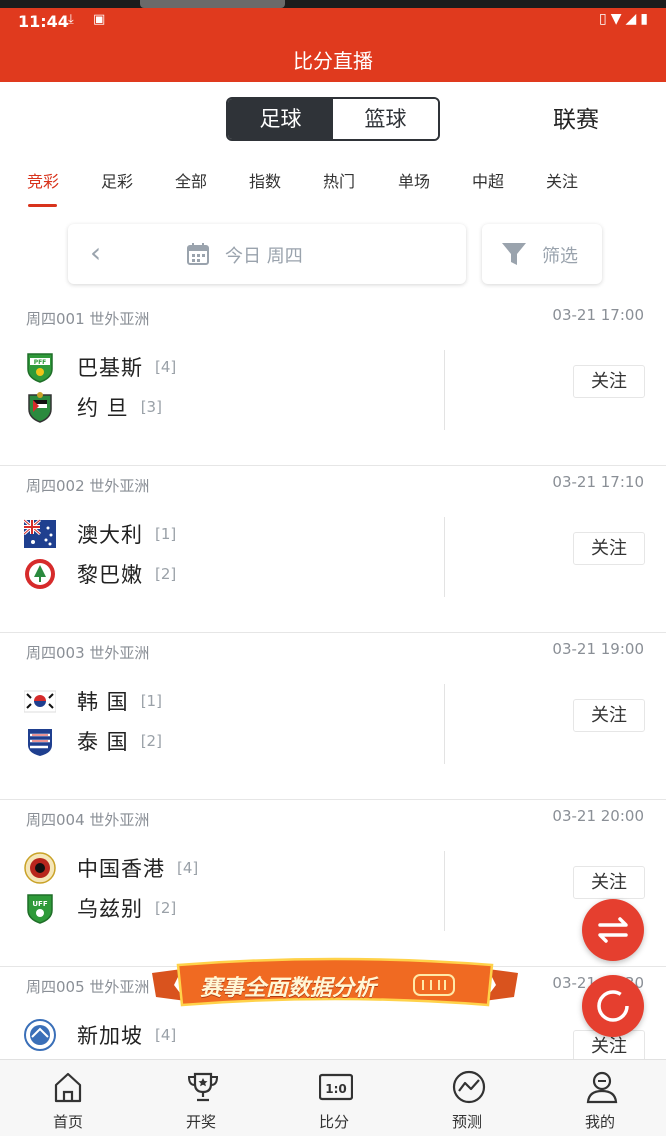 The width and height of the screenshot is (666, 1136). I want to click on team-name: 韩 国, so click(103, 702).